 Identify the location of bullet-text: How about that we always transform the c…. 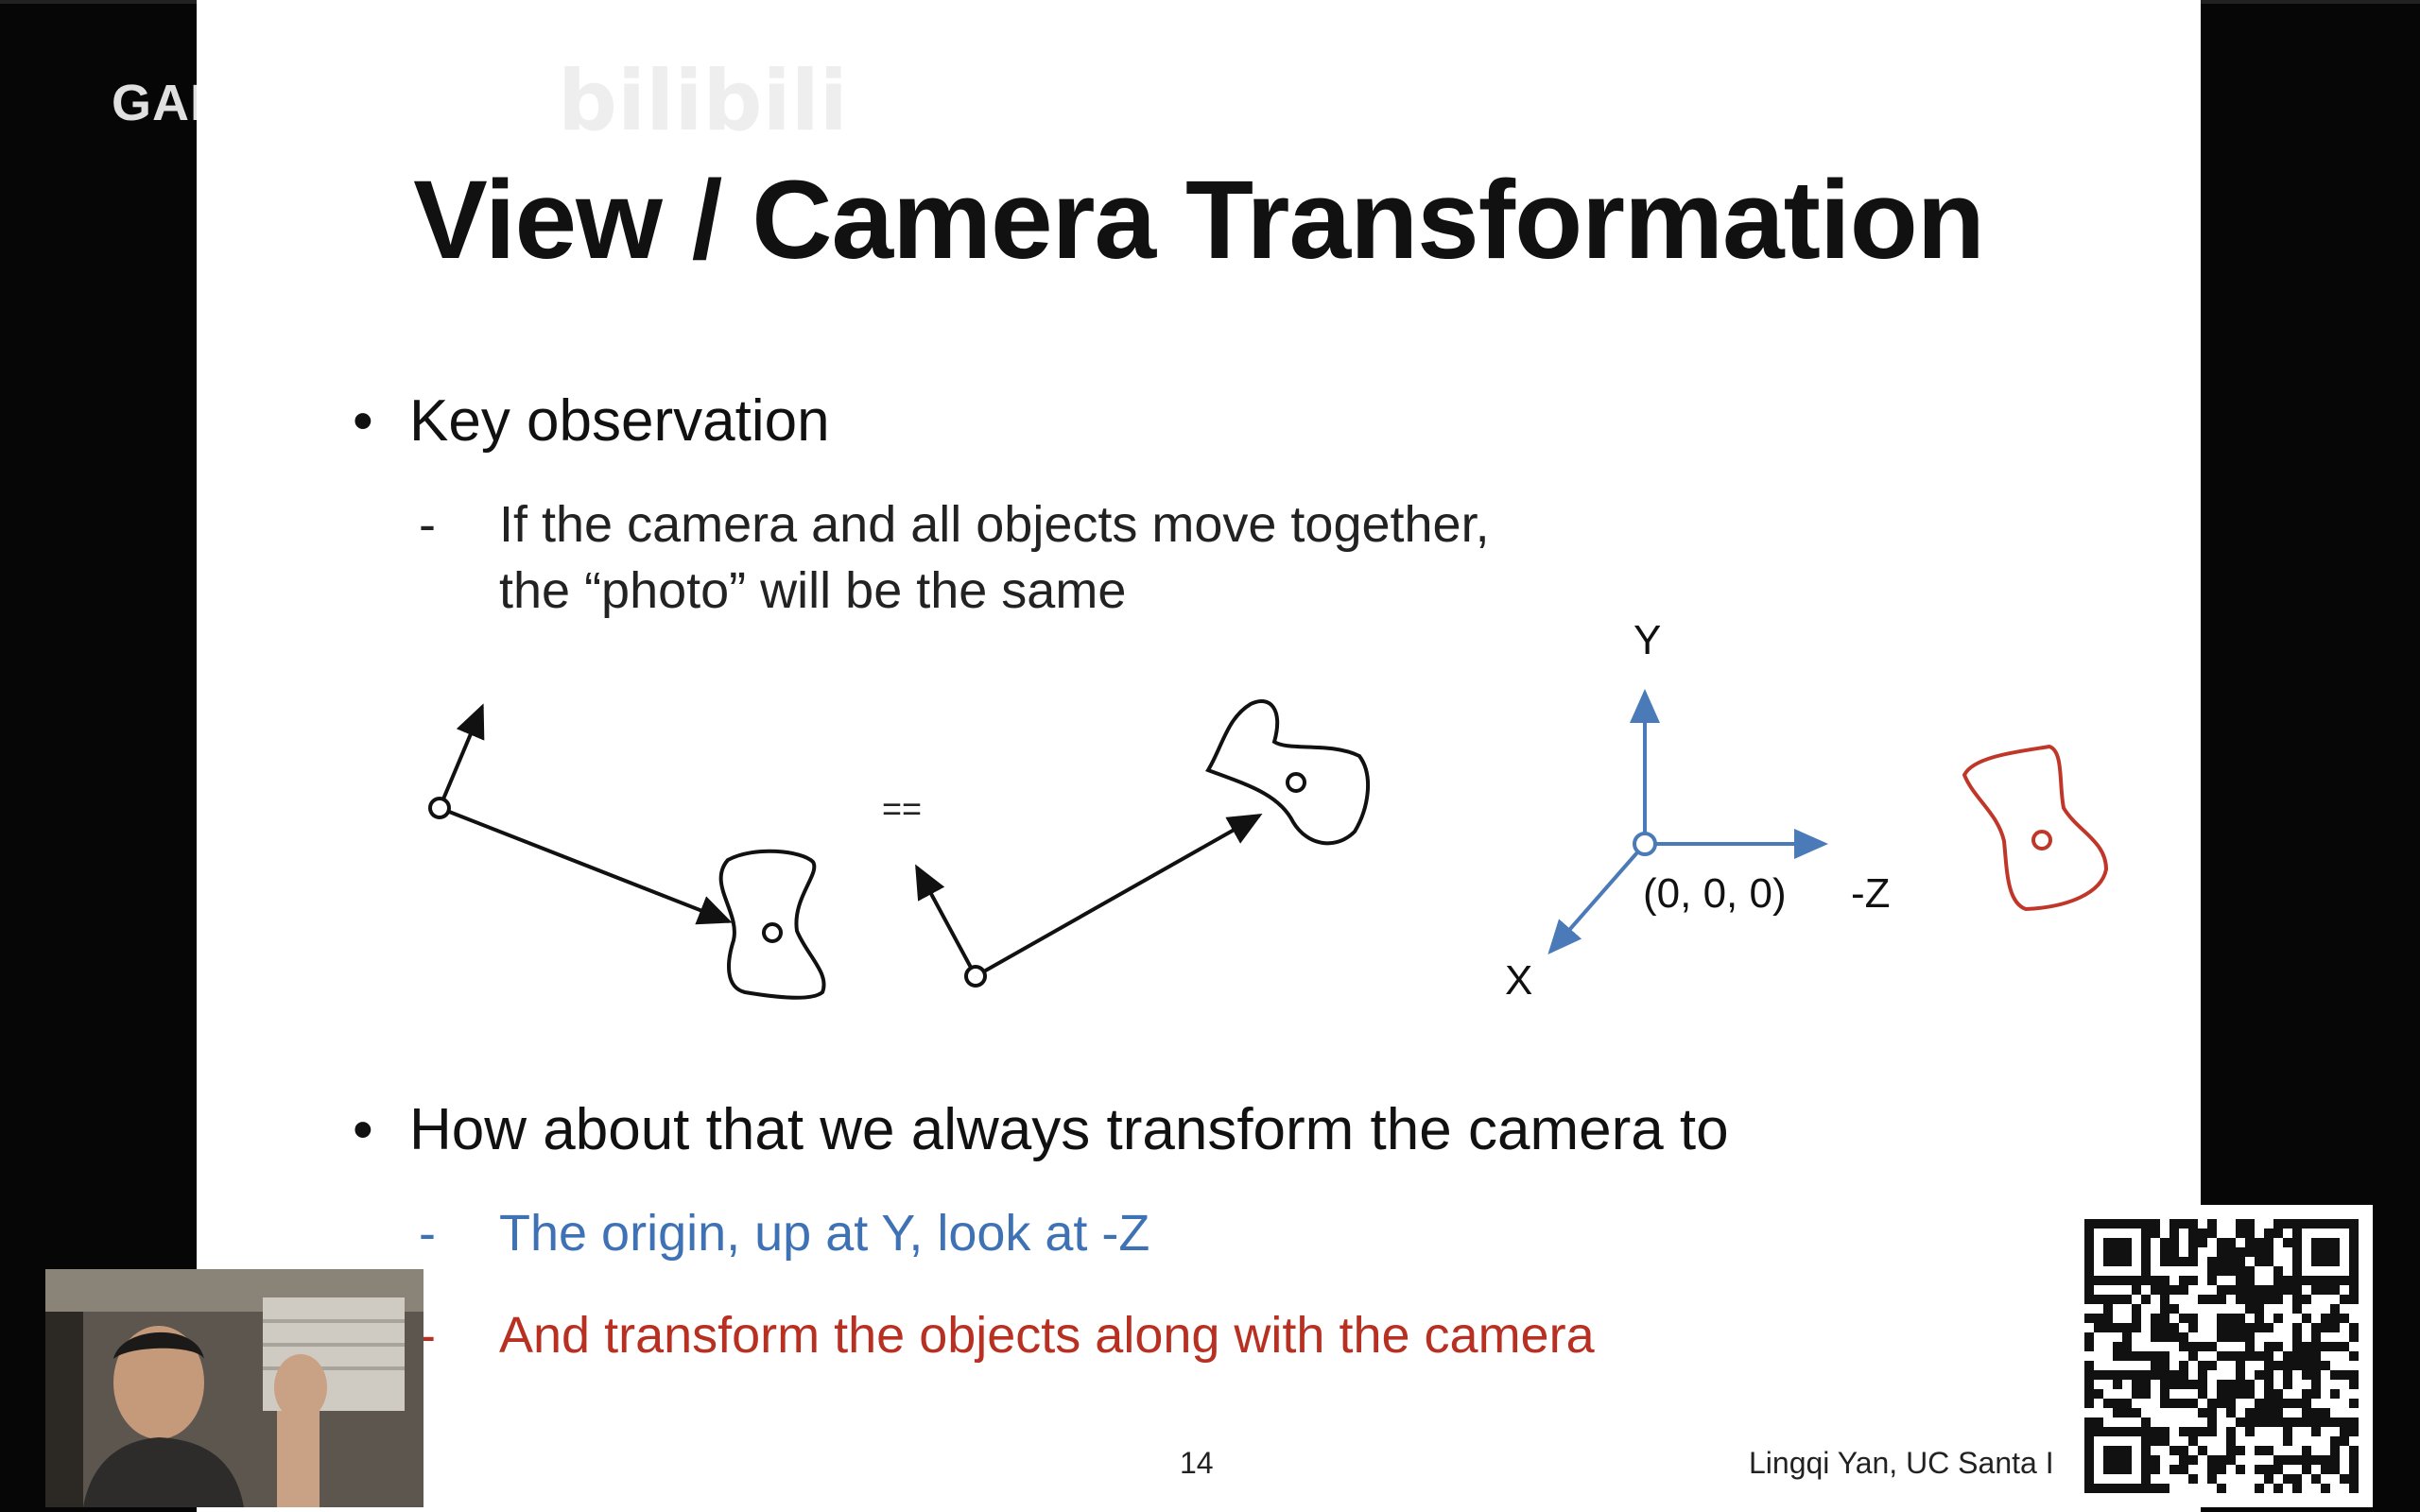
(1069, 1129).